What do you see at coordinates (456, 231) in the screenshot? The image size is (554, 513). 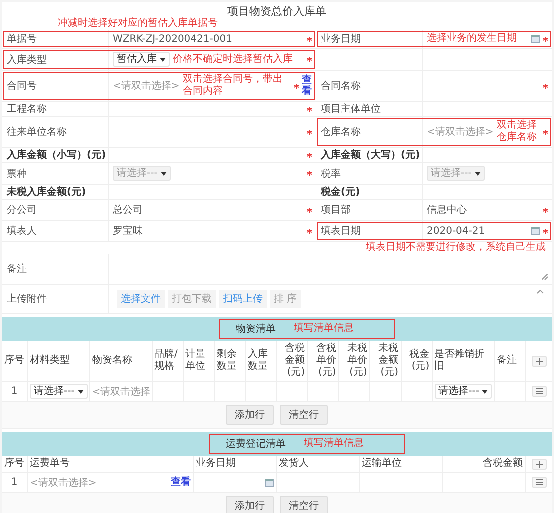 I see `date-field: 2020-04-21` at bounding box center [456, 231].